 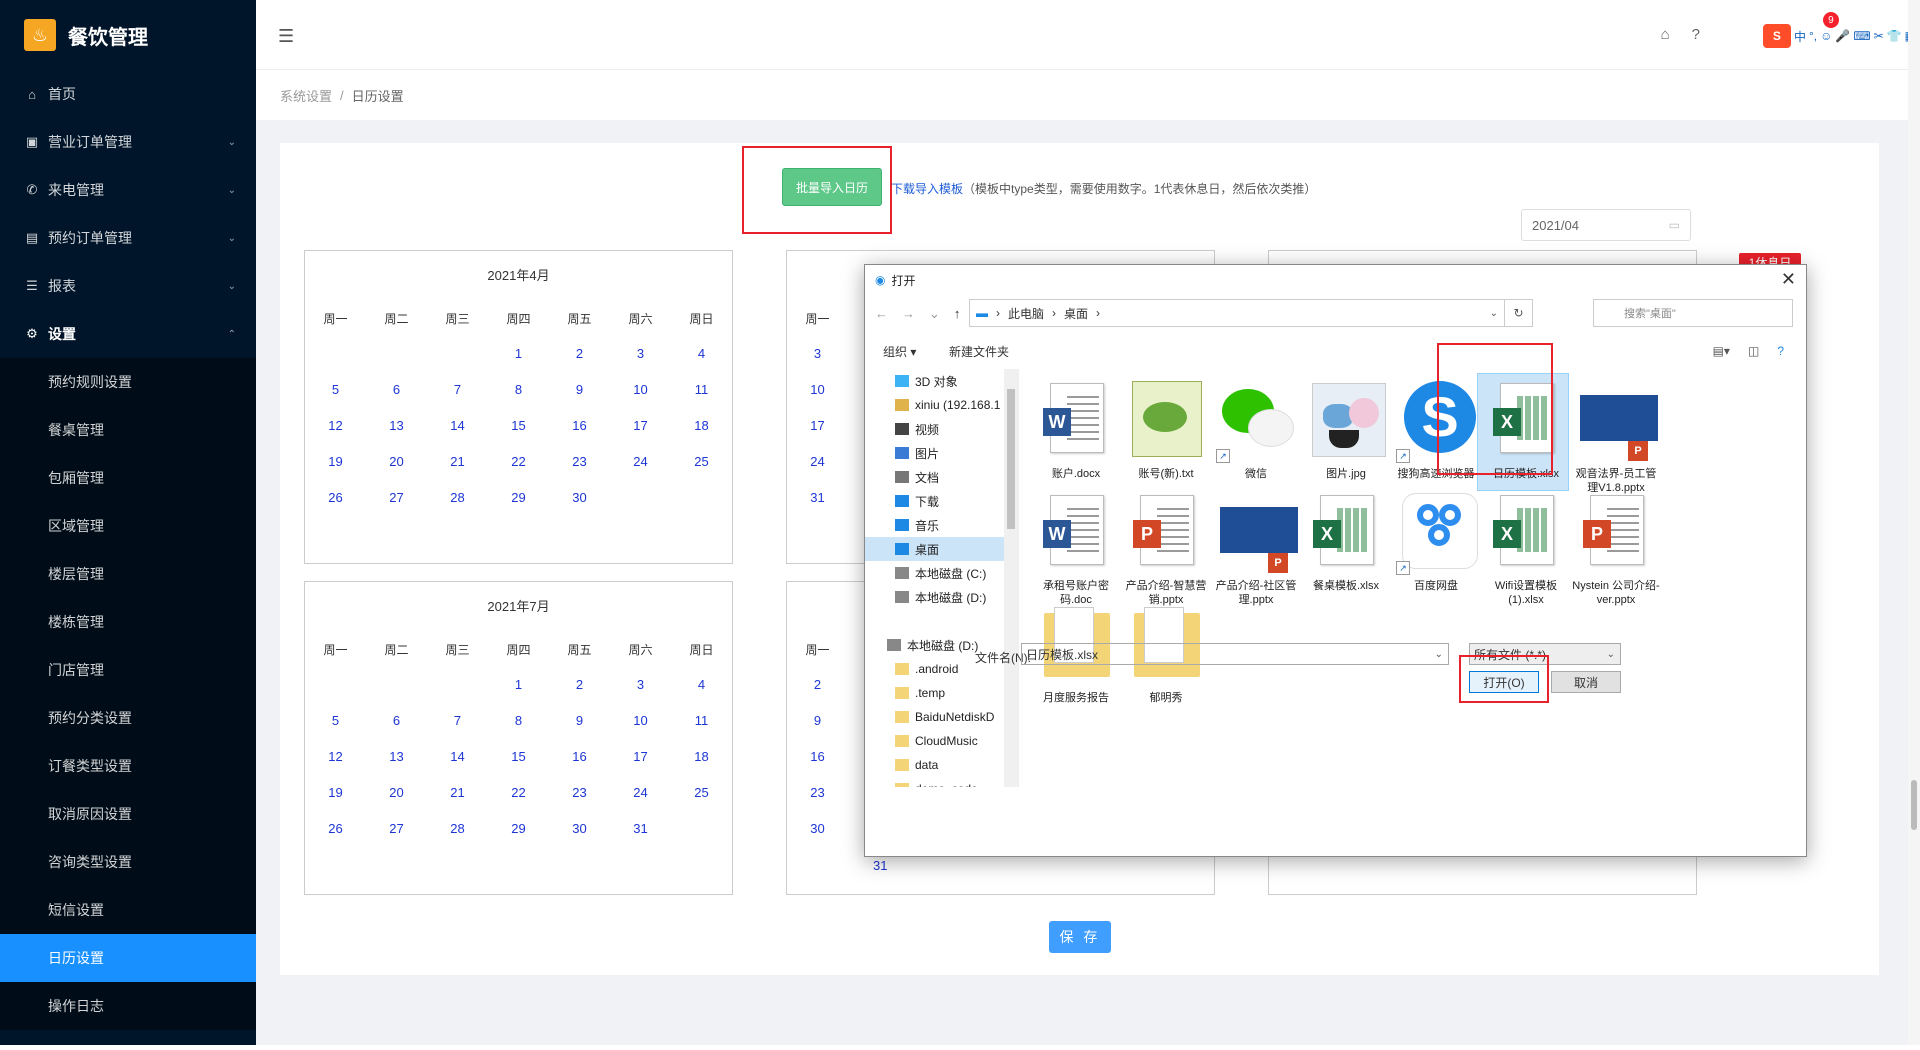 I want to click on path-segment: 桌面, so click(x=1076, y=313).